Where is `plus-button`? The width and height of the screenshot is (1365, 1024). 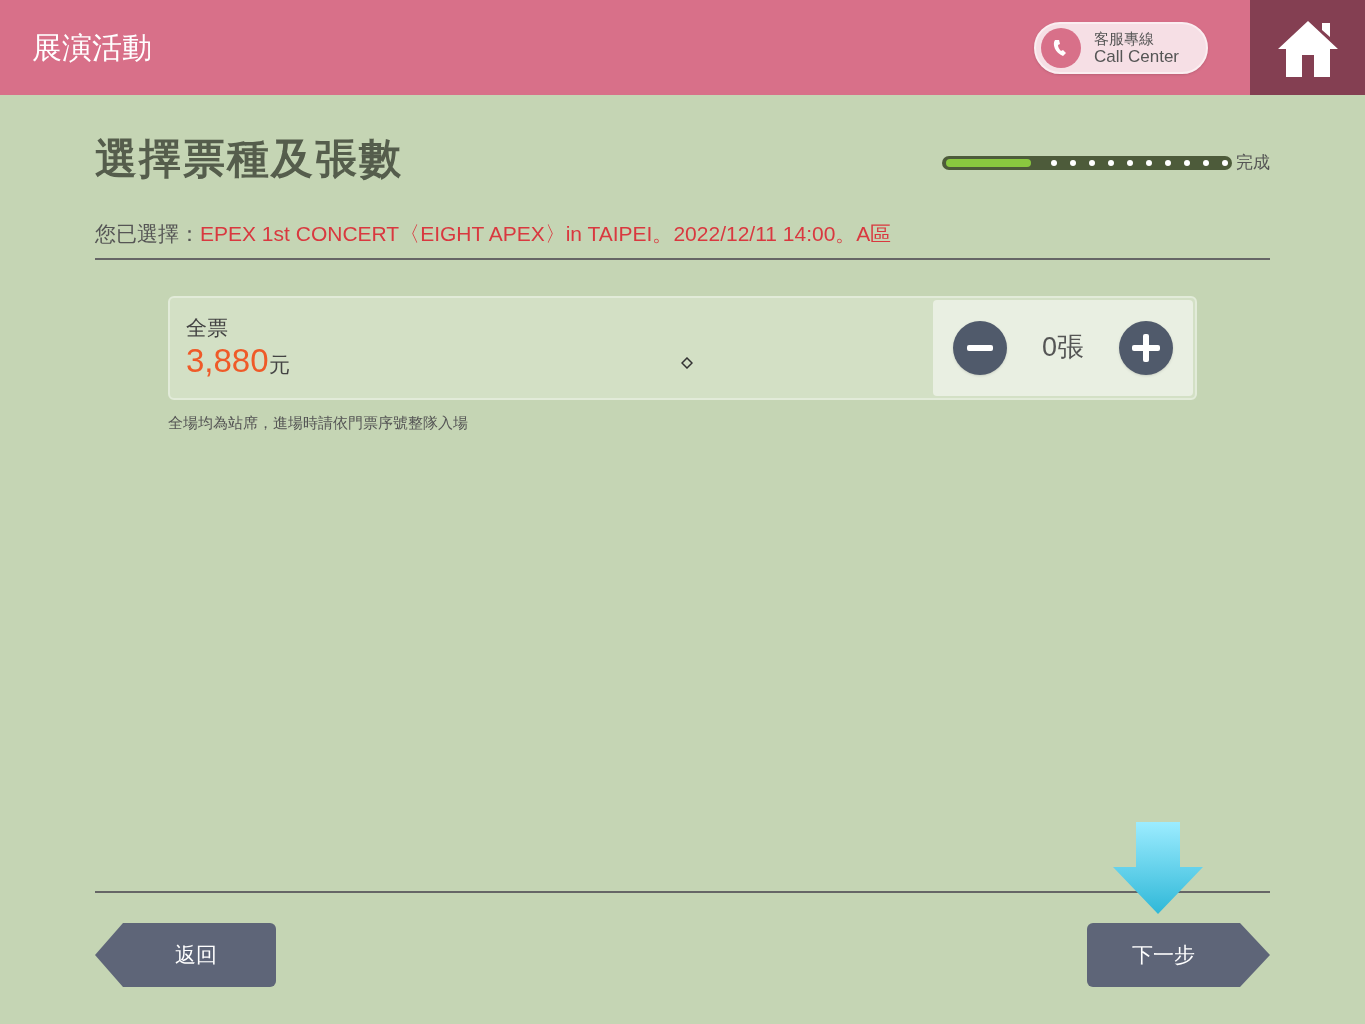
plus-button is located at coordinates (1146, 347).